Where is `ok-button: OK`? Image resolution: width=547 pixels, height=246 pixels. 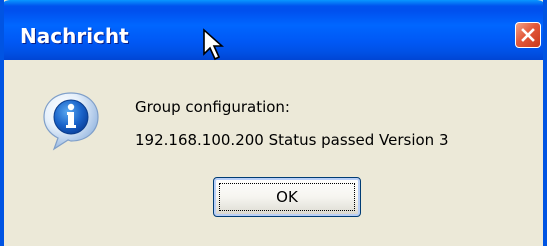 ok-button: OK is located at coordinates (287, 197).